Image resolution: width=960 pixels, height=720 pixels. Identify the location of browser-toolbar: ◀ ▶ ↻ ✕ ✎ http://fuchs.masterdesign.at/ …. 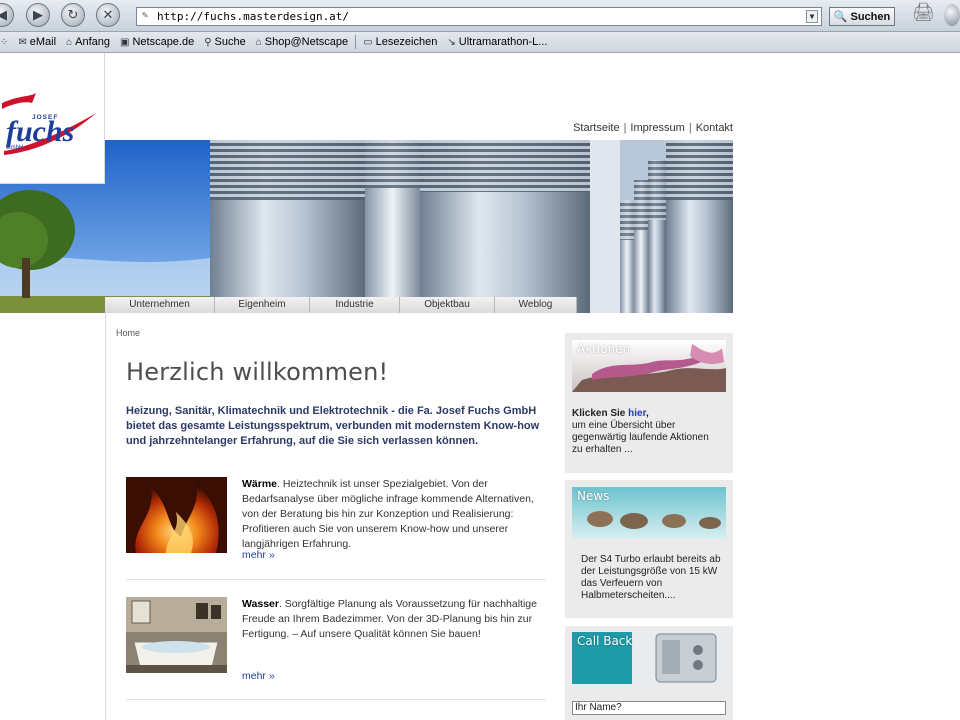
(480, 16).